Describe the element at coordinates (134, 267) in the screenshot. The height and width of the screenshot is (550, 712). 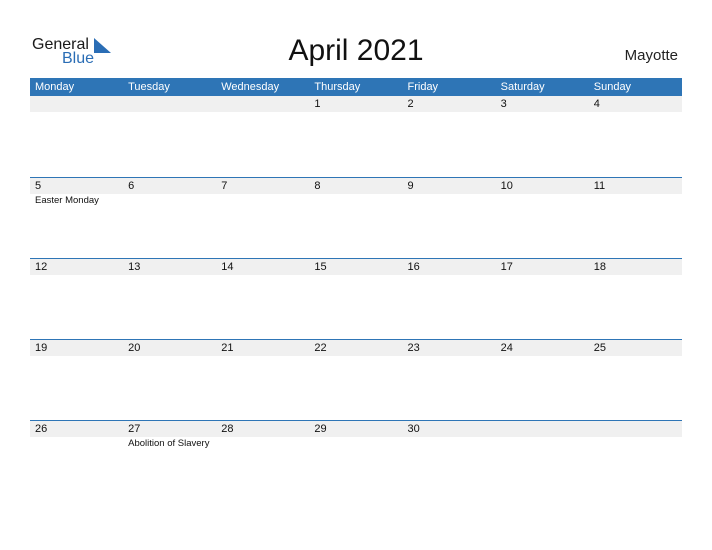
I see `day-number: 13` at that location.